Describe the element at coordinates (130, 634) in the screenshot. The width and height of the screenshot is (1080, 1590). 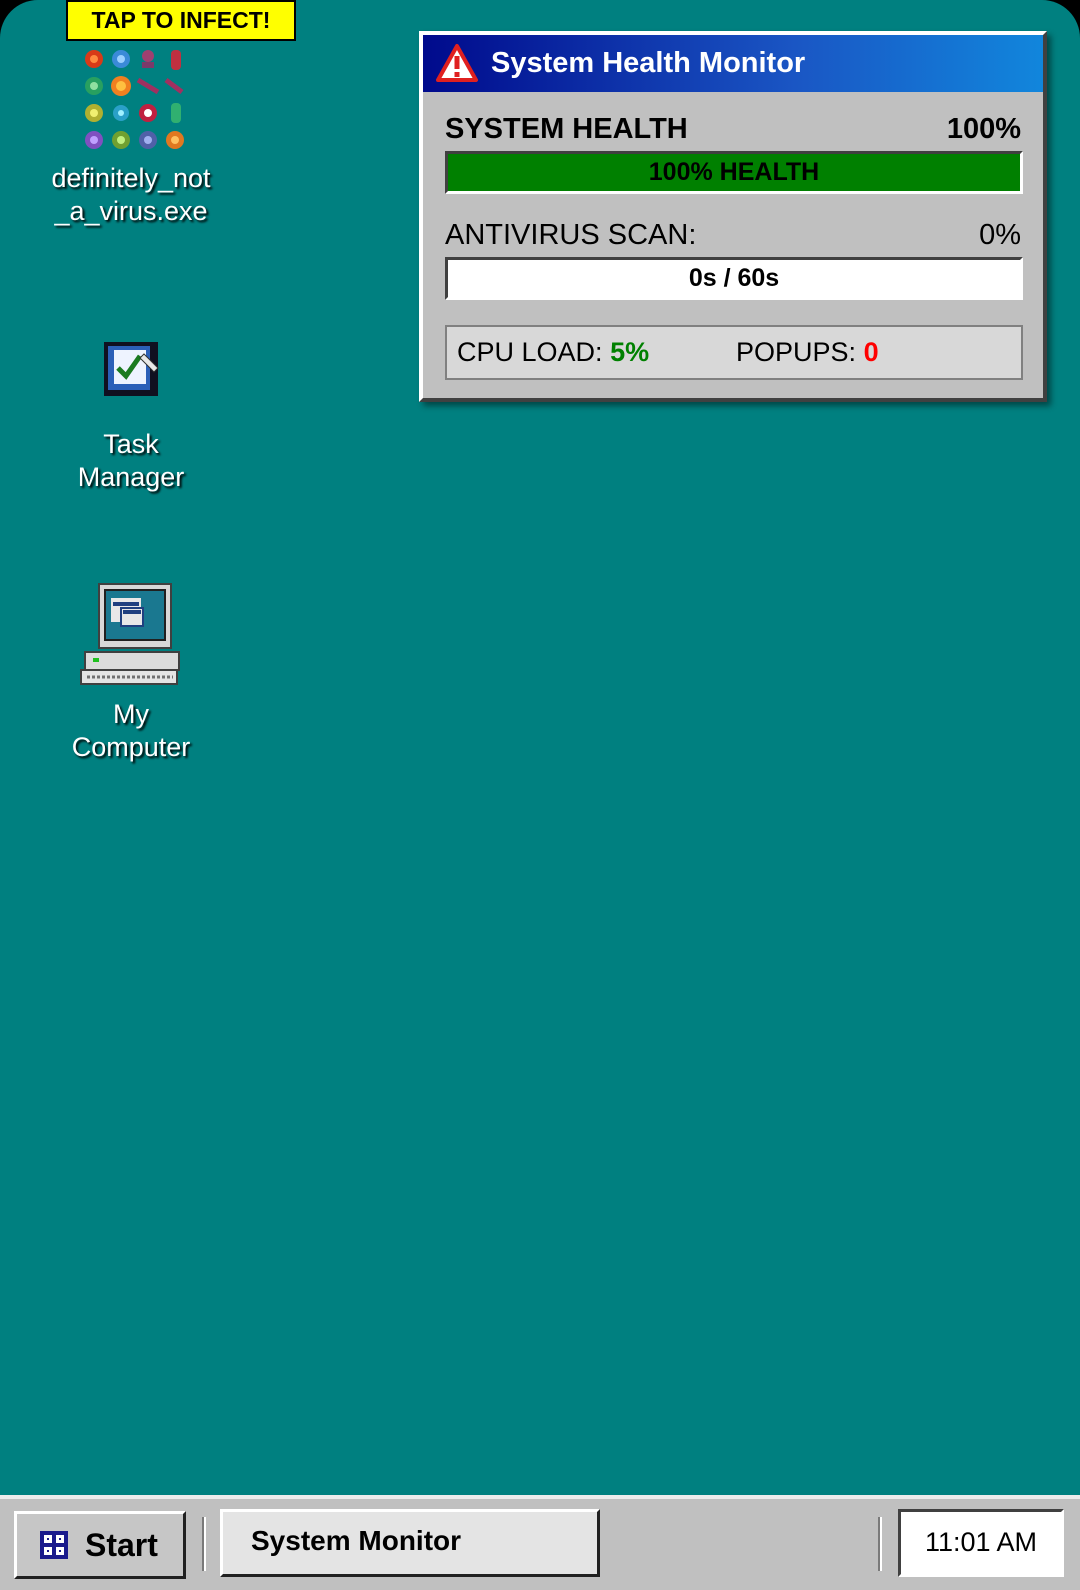
I see `computer-icon` at that location.